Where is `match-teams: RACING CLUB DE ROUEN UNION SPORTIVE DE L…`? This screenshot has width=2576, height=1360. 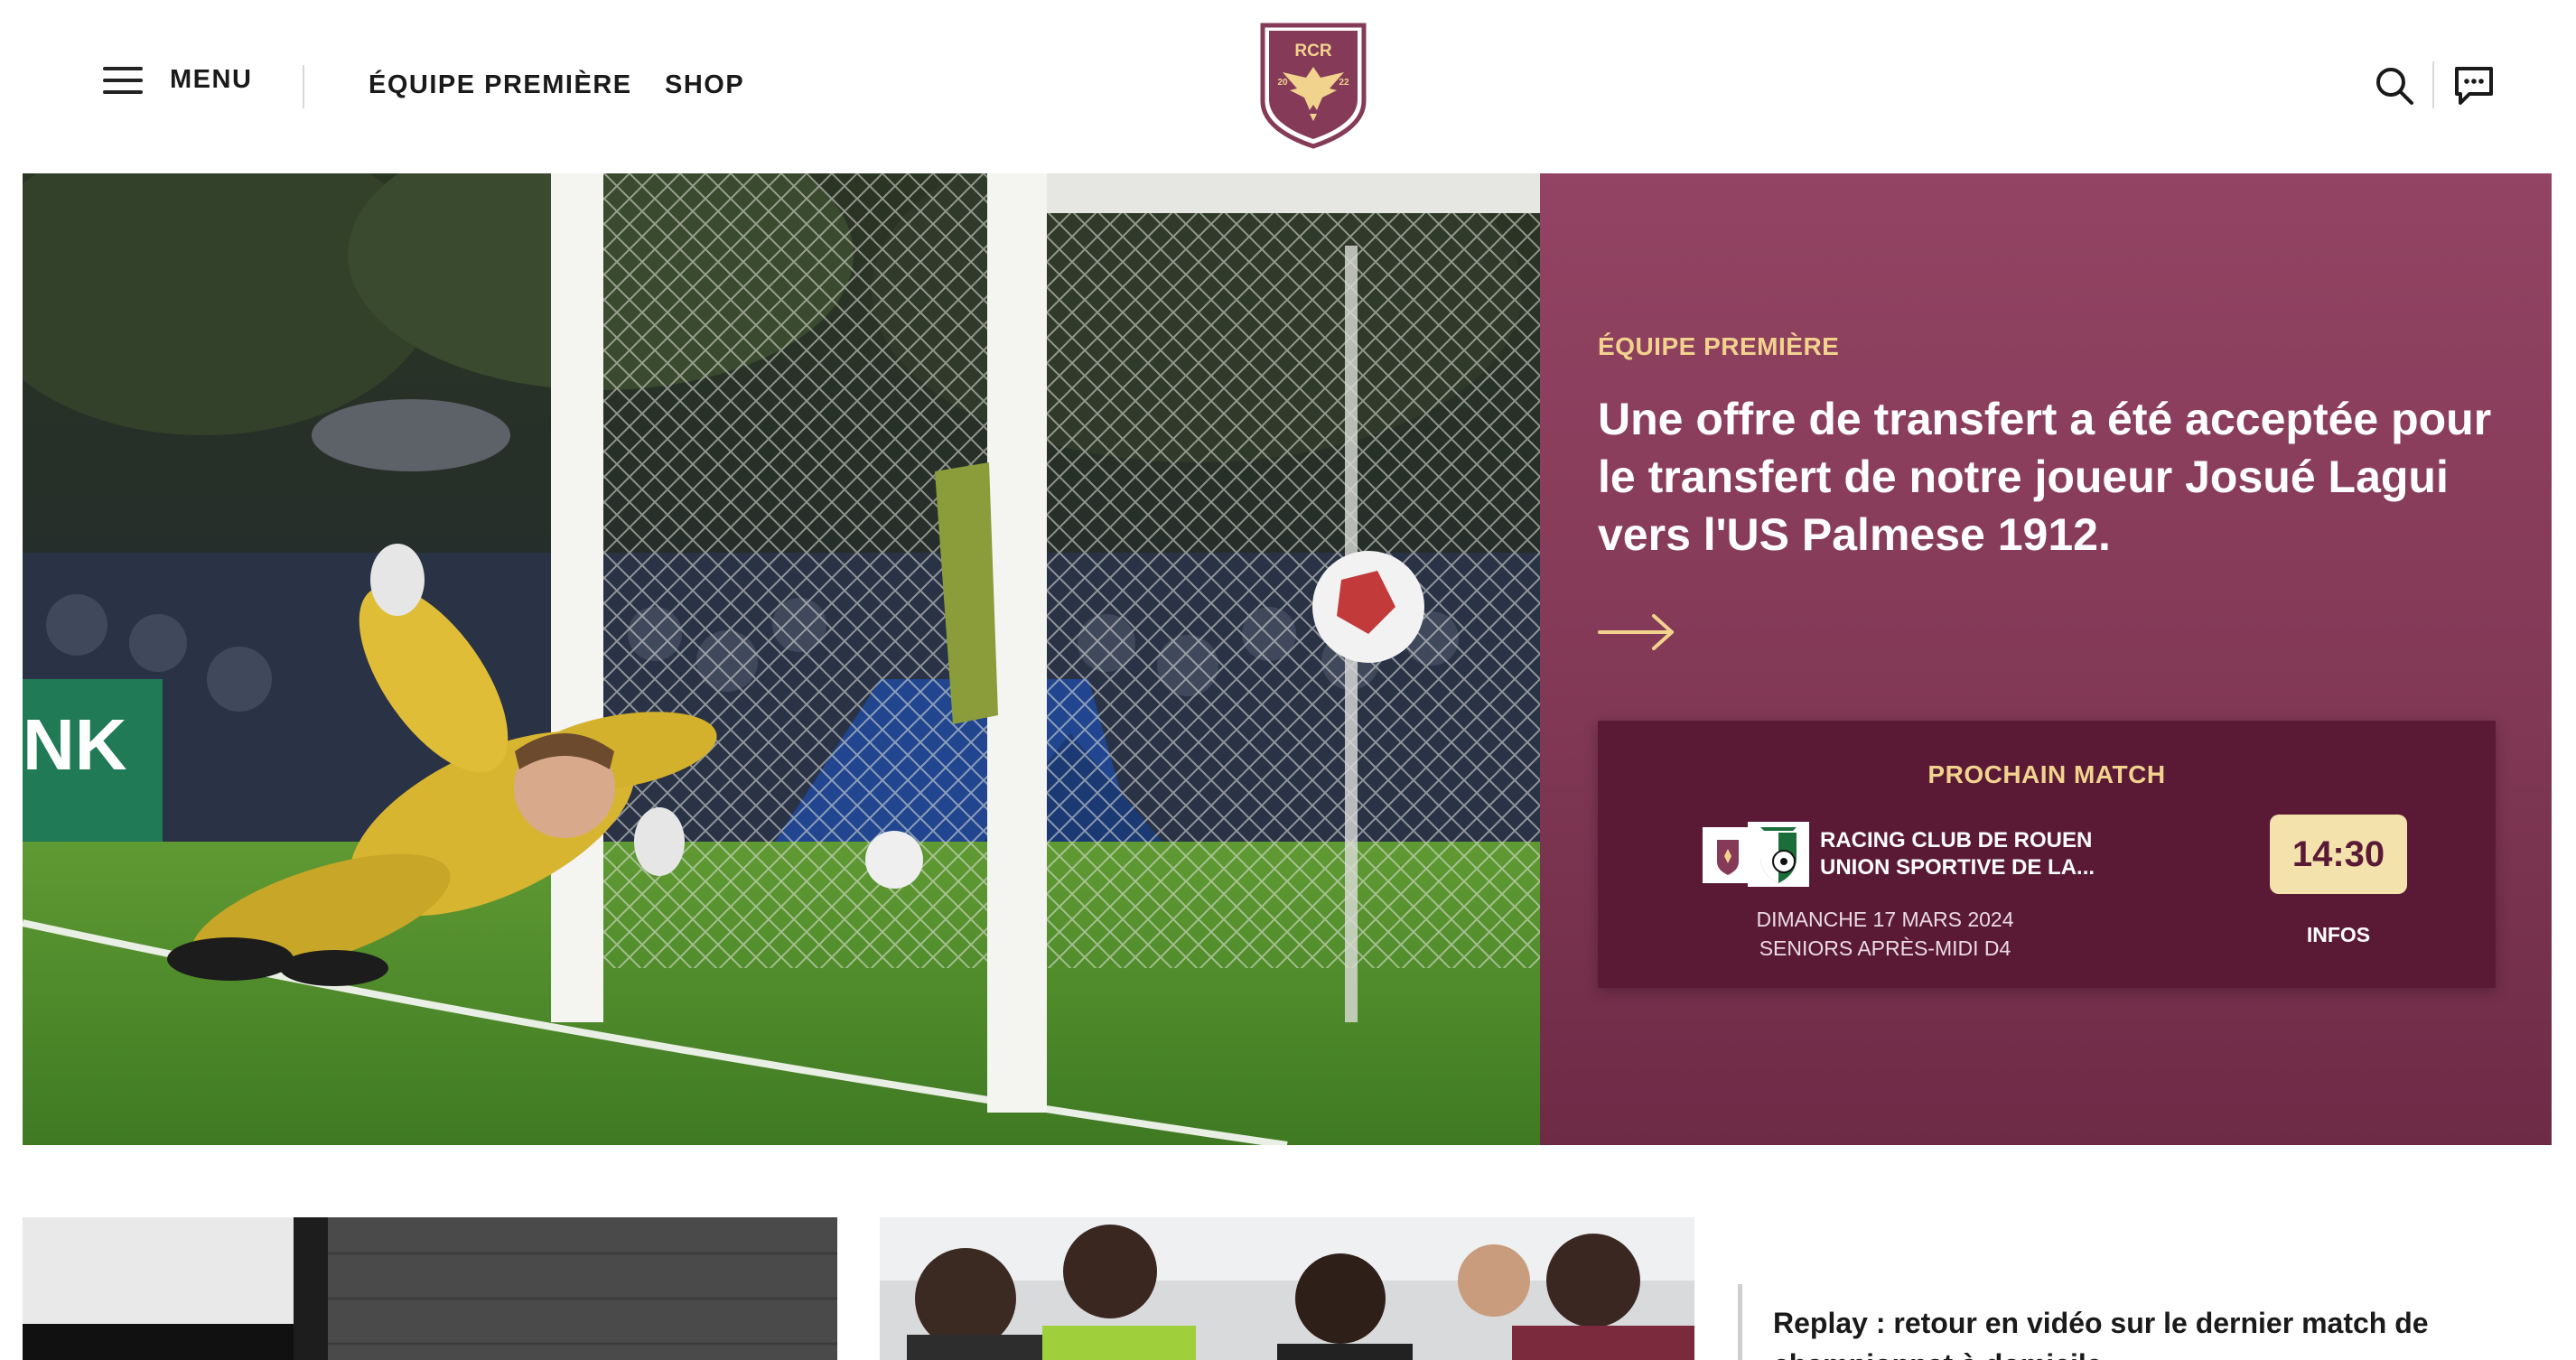
match-teams: RACING CLUB DE ROUEN UNION SPORTIVE DE L… is located at coordinates (1958, 854).